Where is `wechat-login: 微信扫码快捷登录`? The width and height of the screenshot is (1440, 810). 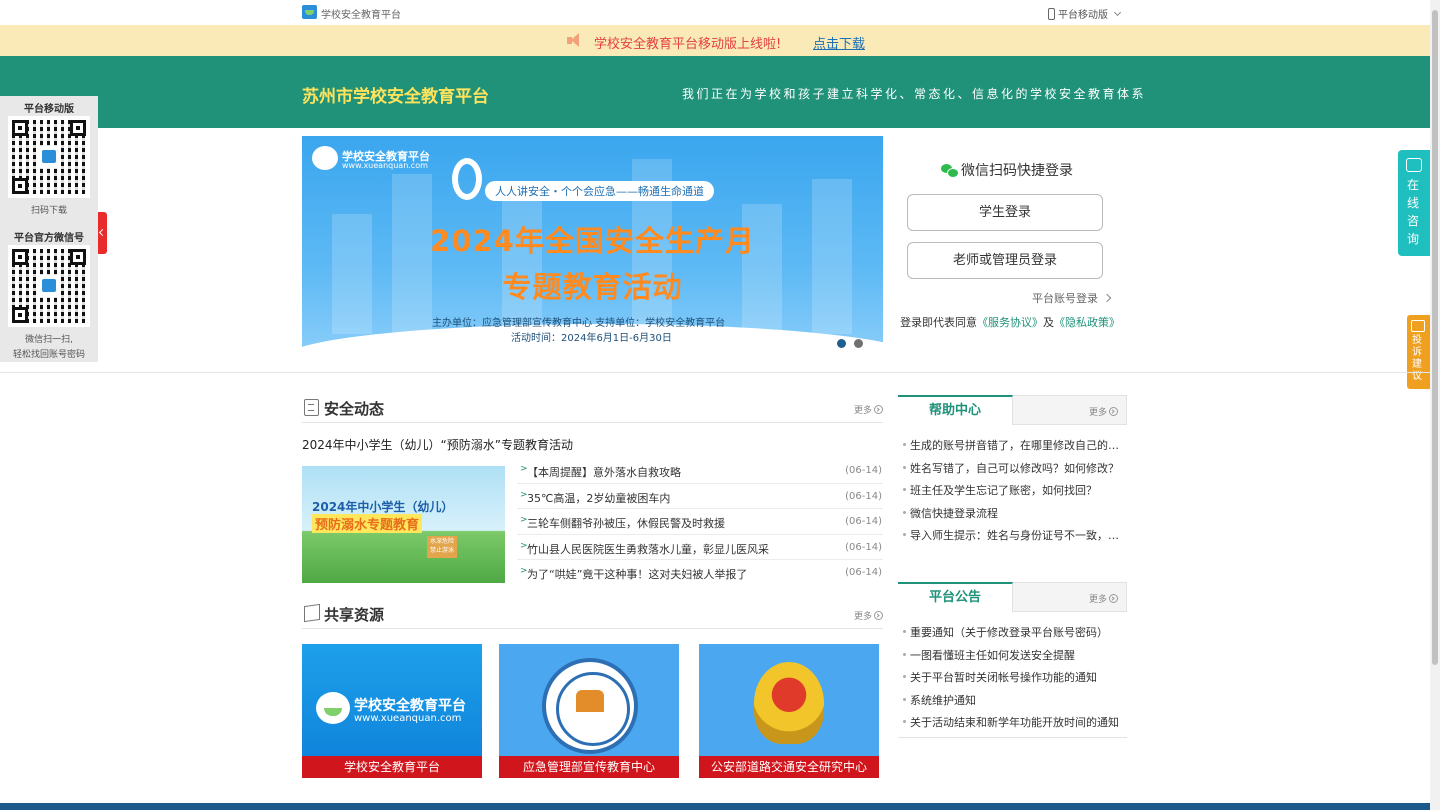 wechat-login: 微信扫码快捷登录 is located at coordinates (1007, 170).